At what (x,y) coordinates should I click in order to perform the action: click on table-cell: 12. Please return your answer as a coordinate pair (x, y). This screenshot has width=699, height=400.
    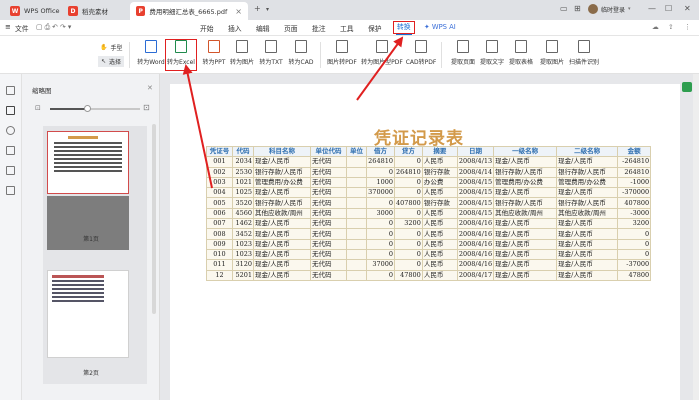
    Looking at the image, I should click on (219, 275).